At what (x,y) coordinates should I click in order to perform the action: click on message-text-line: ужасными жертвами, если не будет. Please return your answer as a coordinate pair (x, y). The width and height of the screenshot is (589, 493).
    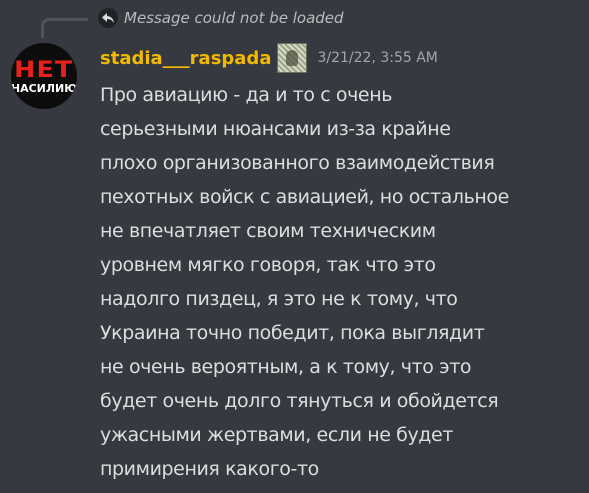
    Looking at the image, I should click on (277, 435).